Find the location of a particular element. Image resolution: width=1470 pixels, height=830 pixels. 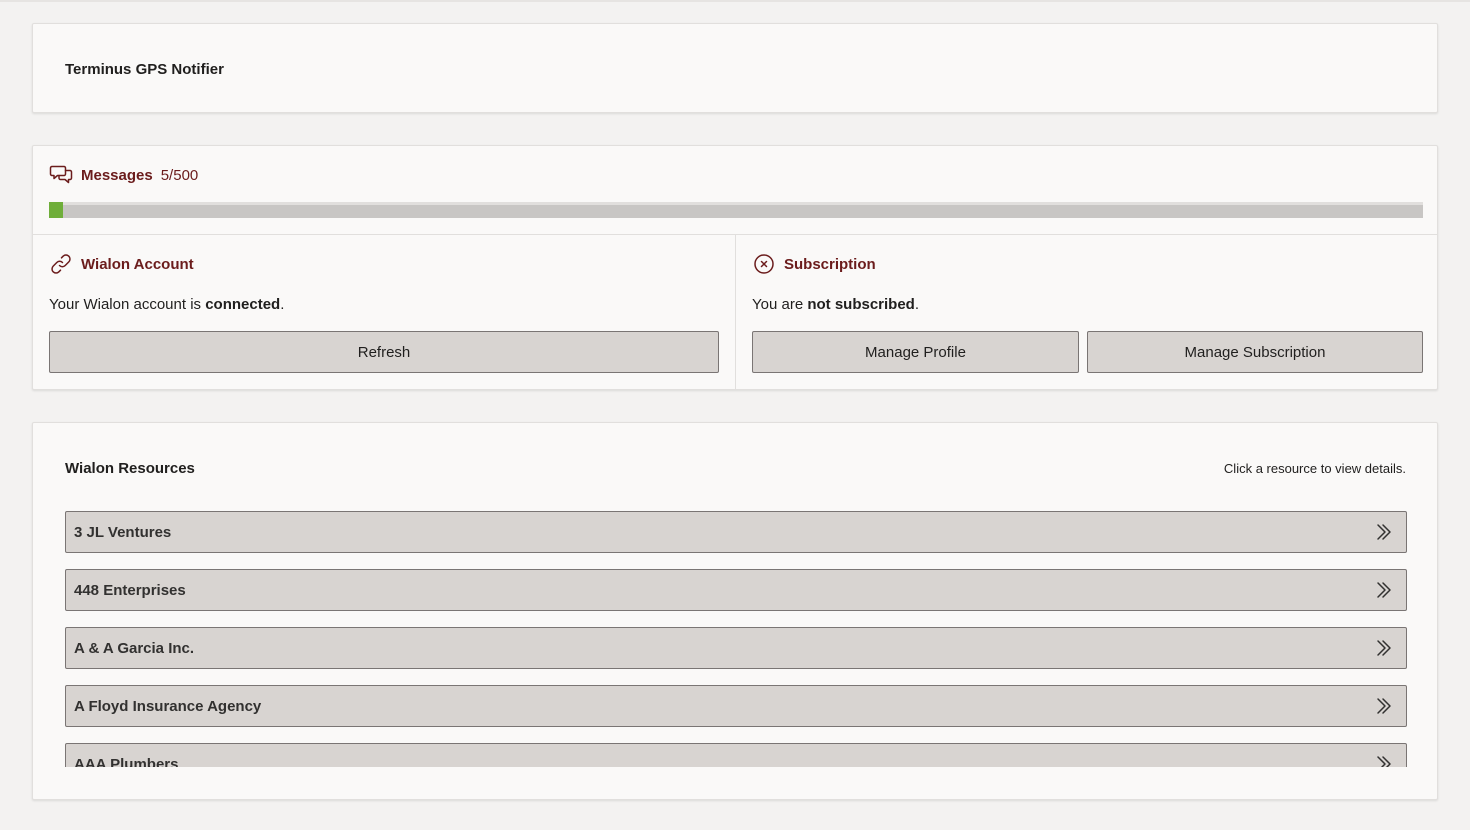

top-edge is located at coordinates (735, 1).